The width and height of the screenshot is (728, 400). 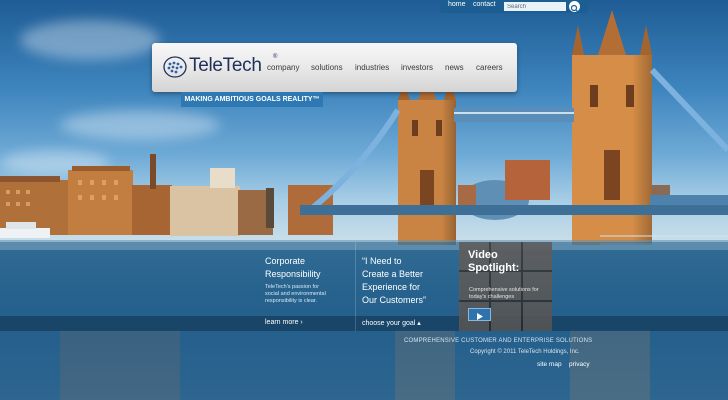 I want to click on video-desc-line2: today's challenges, so click(x=492, y=297).